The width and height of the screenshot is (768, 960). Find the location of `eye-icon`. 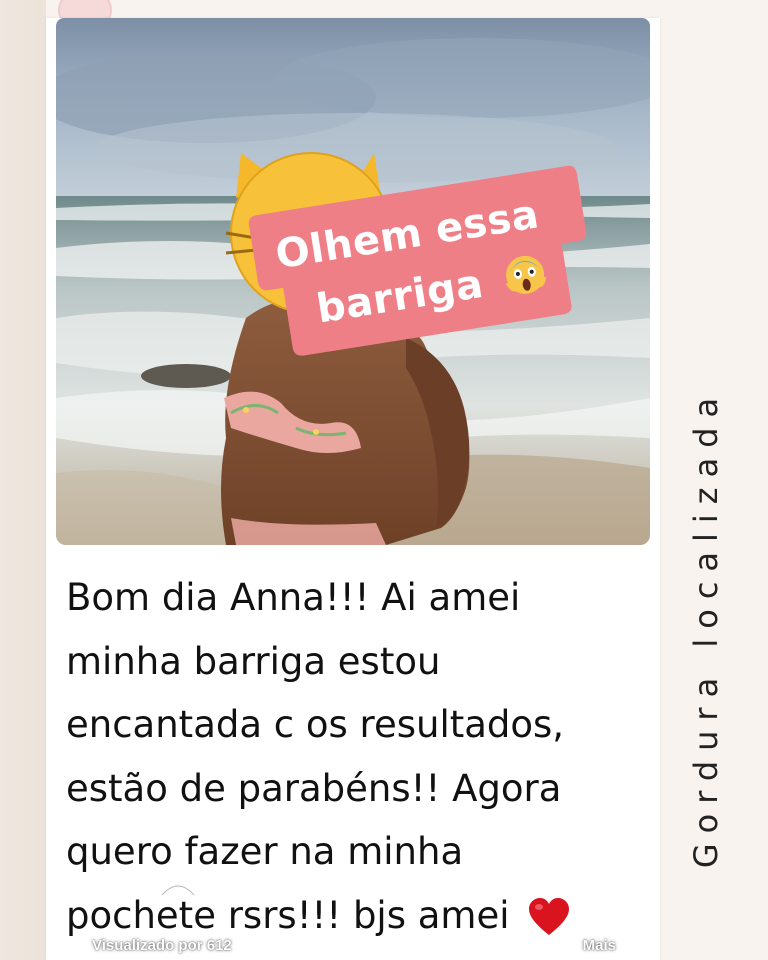

eye-icon is located at coordinates (178, 893).